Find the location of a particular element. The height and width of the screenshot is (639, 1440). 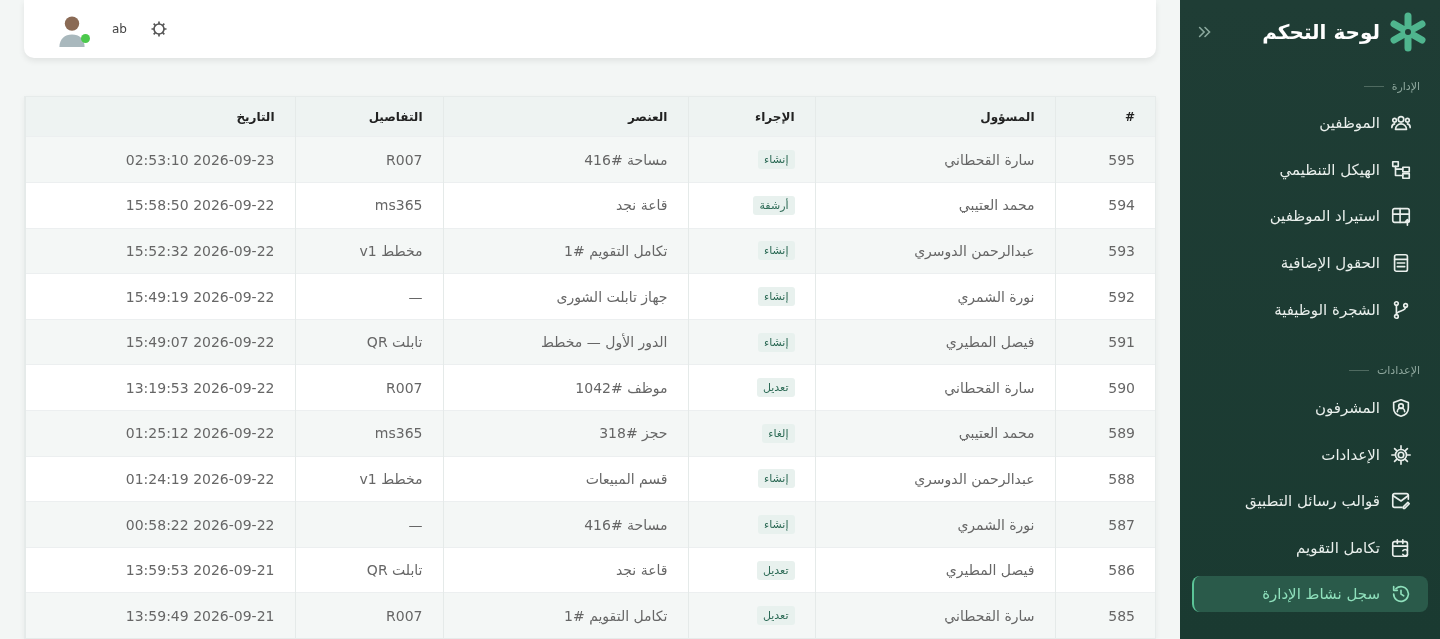

table-cell: 2026-09-21 13:59:49 is located at coordinates (200, 615).